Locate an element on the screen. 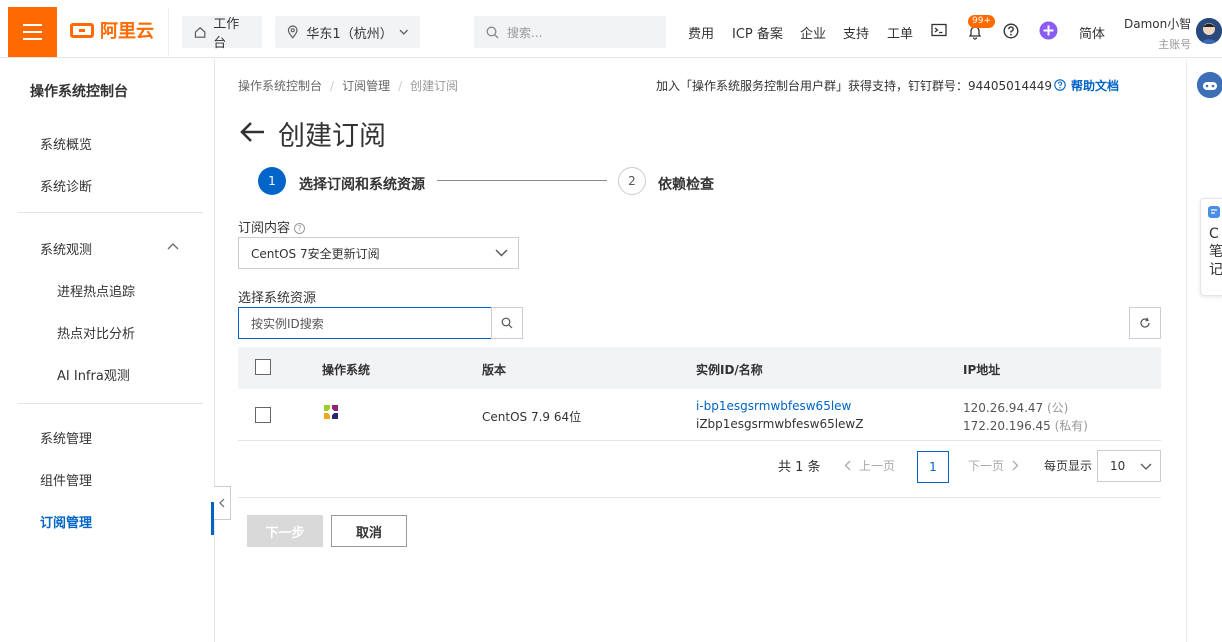 This screenshot has height=642, width=1222. chevron-up-icon is located at coordinates (173, 246).